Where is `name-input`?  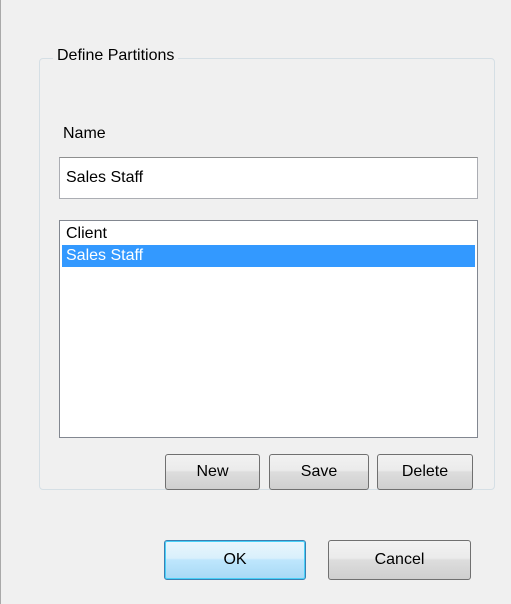 name-input is located at coordinates (268, 178).